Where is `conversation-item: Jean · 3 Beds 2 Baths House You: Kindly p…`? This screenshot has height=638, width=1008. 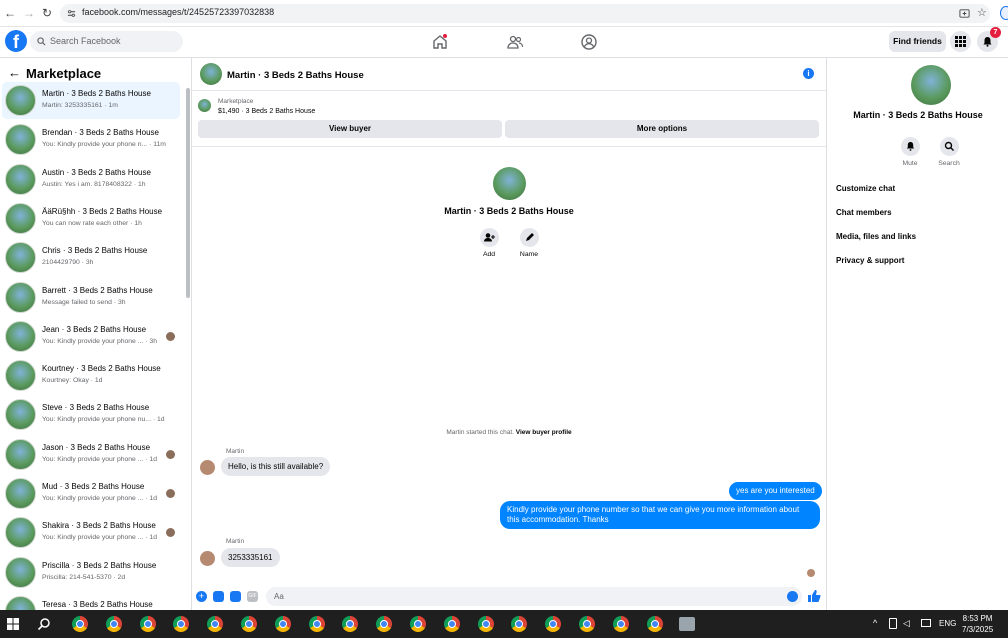 conversation-item: Jean · 3 Beds 2 Baths House You: Kindly p… is located at coordinates (91, 336).